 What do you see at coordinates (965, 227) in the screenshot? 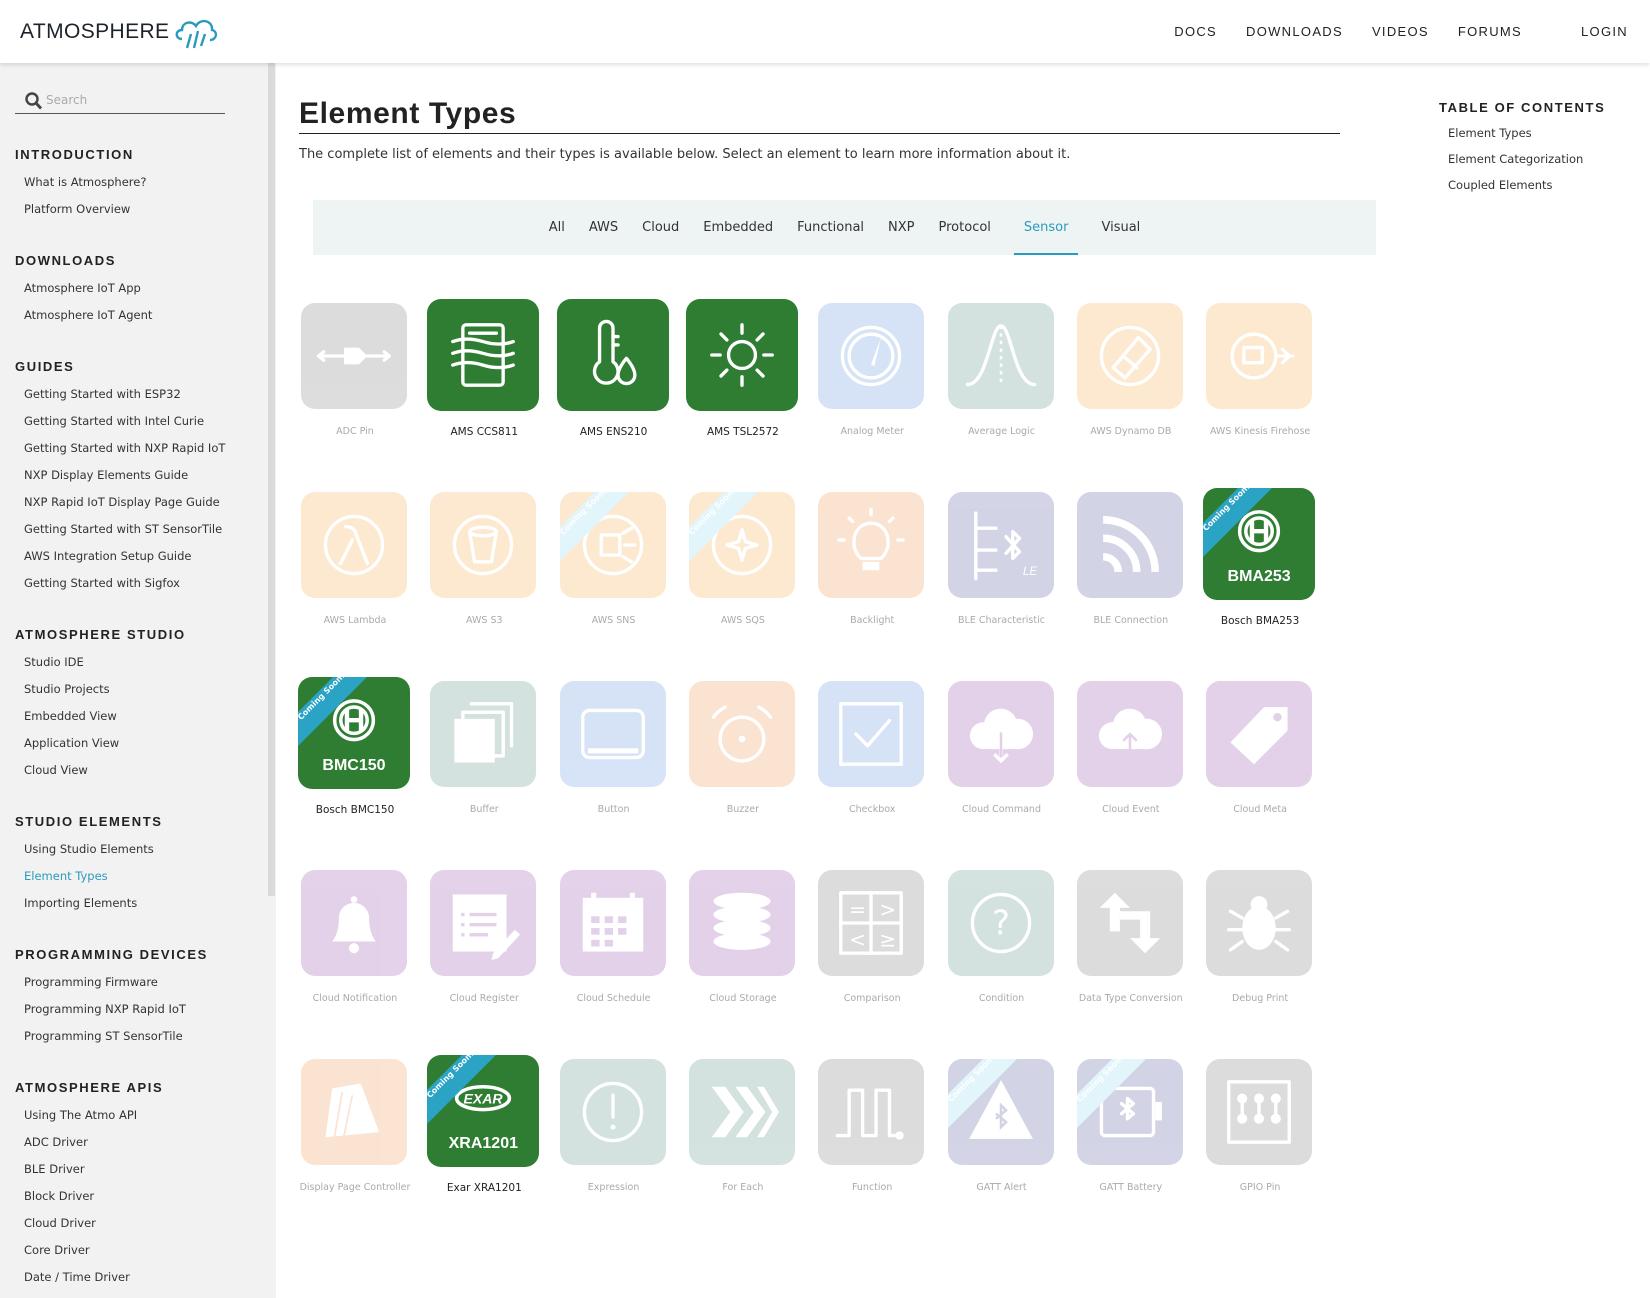
I see `tab-protocol: Protocol` at bounding box center [965, 227].